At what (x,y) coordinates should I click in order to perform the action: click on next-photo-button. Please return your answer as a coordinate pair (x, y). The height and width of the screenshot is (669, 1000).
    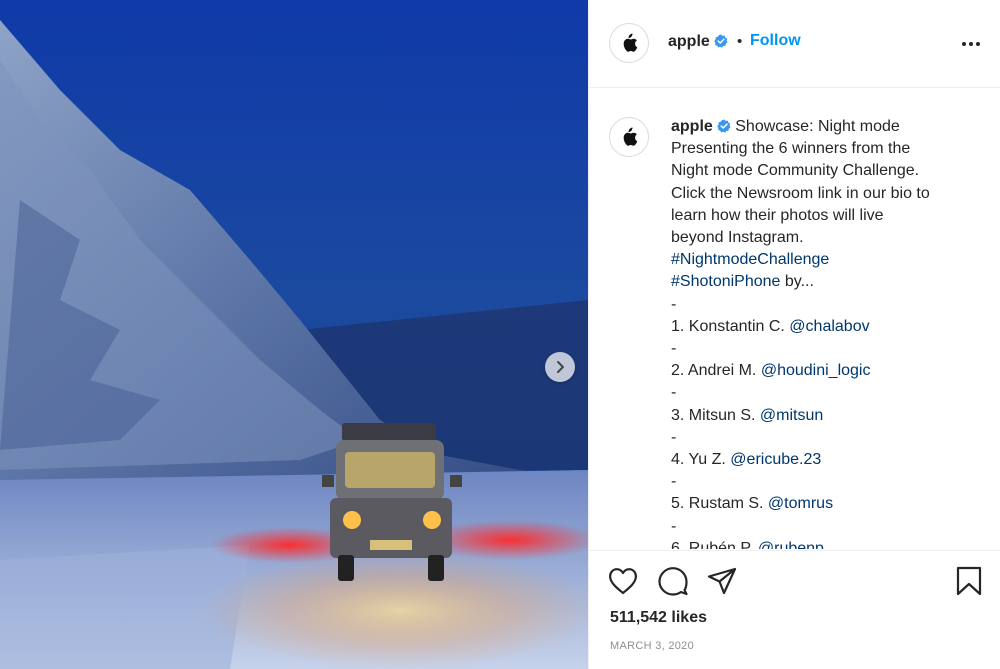
    Looking at the image, I should click on (560, 367).